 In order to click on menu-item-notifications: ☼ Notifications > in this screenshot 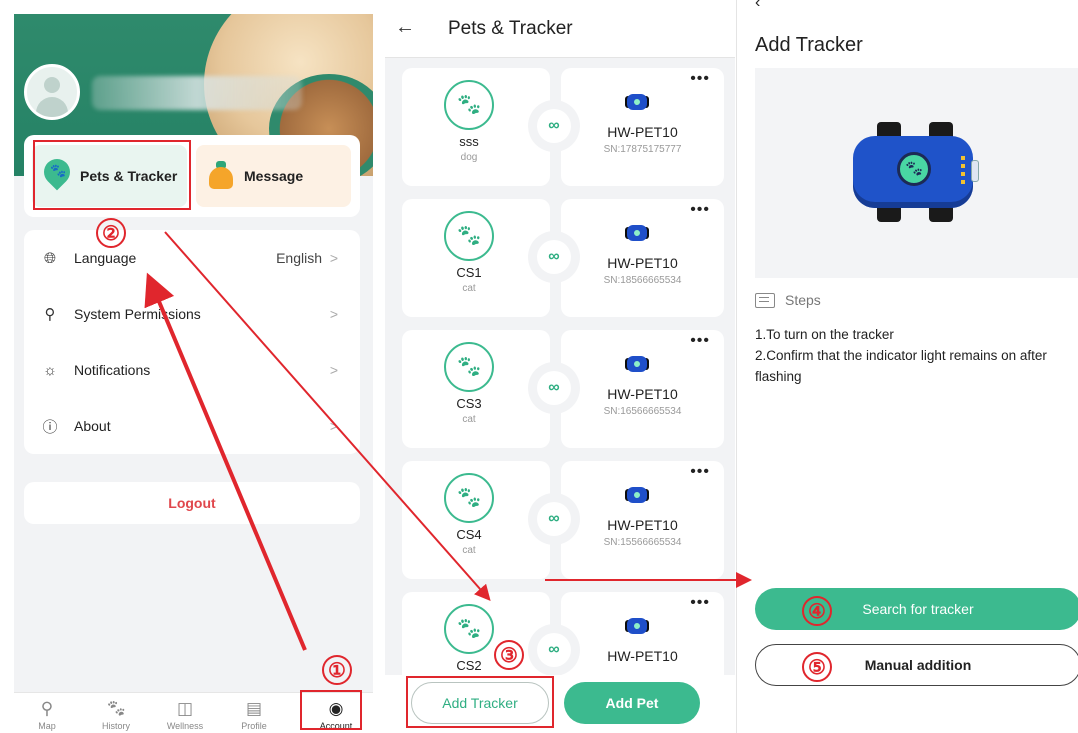, I will do `click(192, 370)`.